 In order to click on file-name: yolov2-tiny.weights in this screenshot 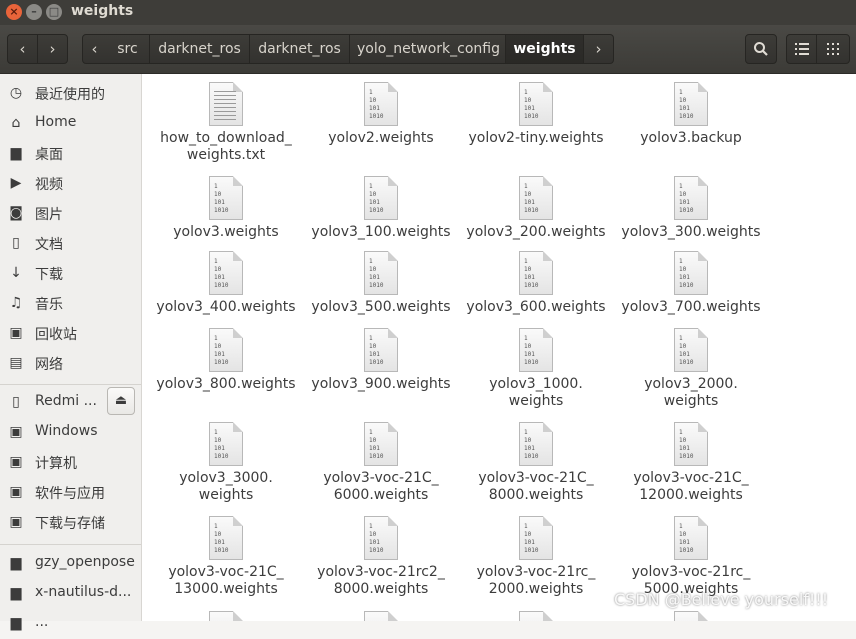, I will do `click(536, 138)`.